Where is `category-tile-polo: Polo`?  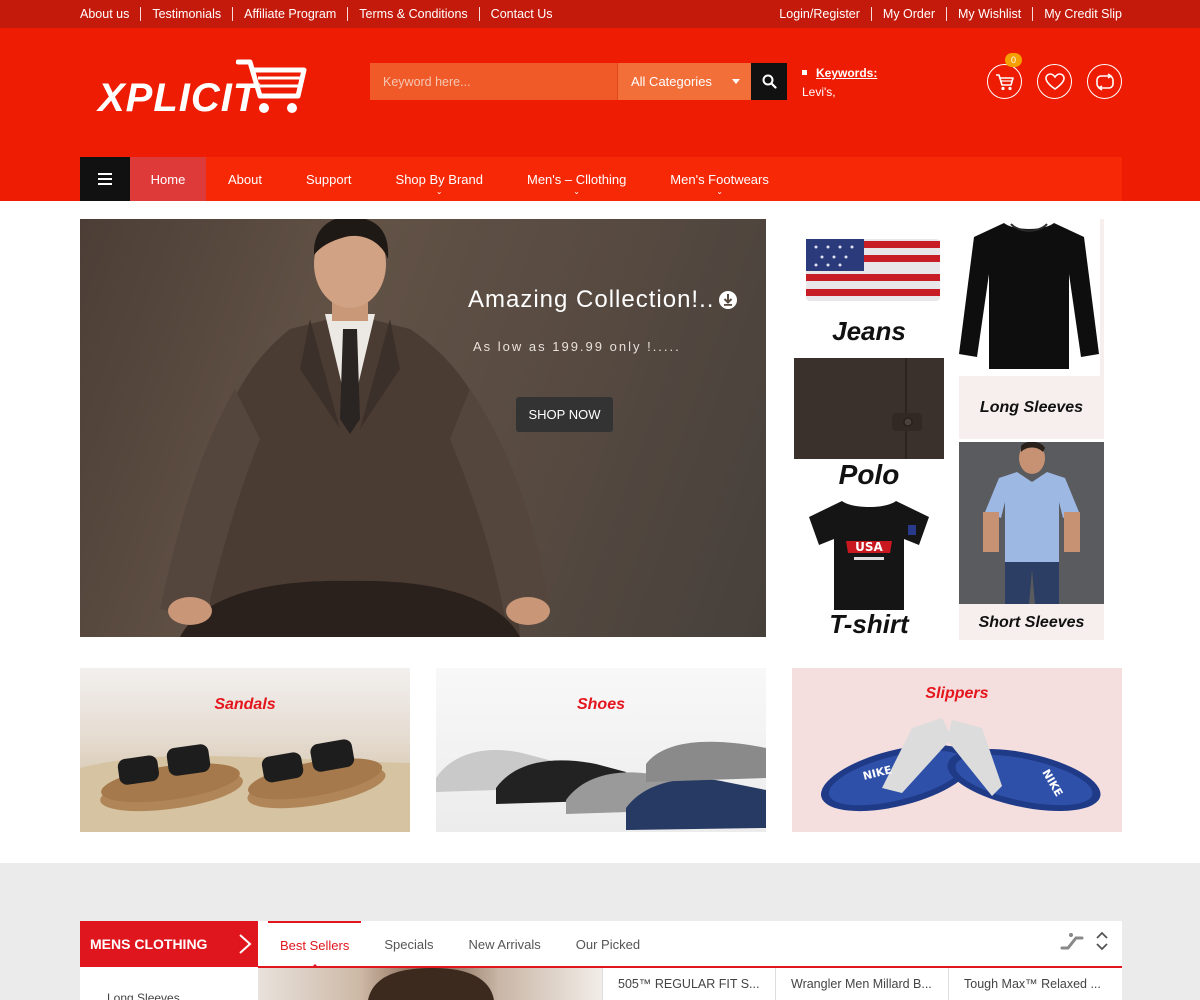
category-tile-polo: Polo is located at coordinates (869, 425).